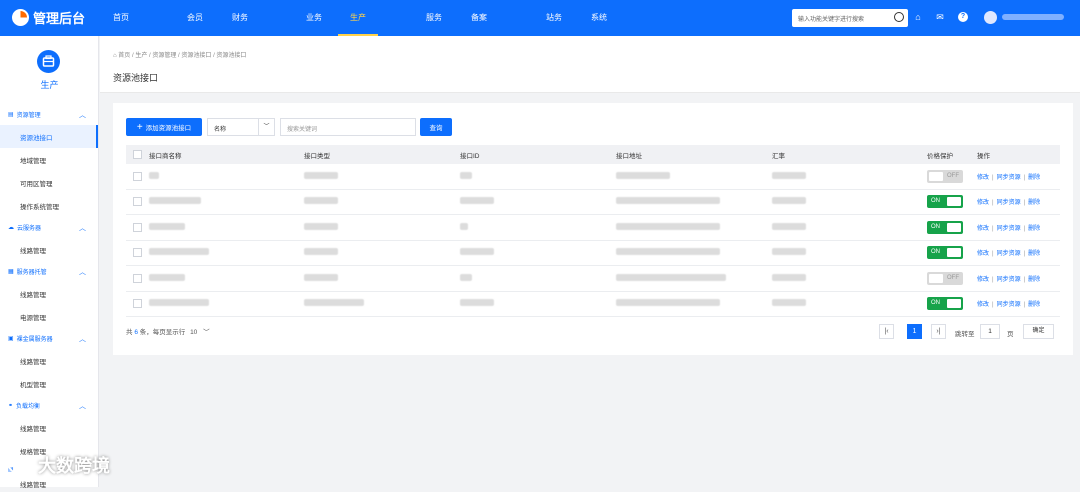 Image resolution: width=1080 pixels, height=492 pixels. Describe the element at coordinates (49, 484) in the screenshot. I see `sidebar-item-more-line: 线路管理` at that location.